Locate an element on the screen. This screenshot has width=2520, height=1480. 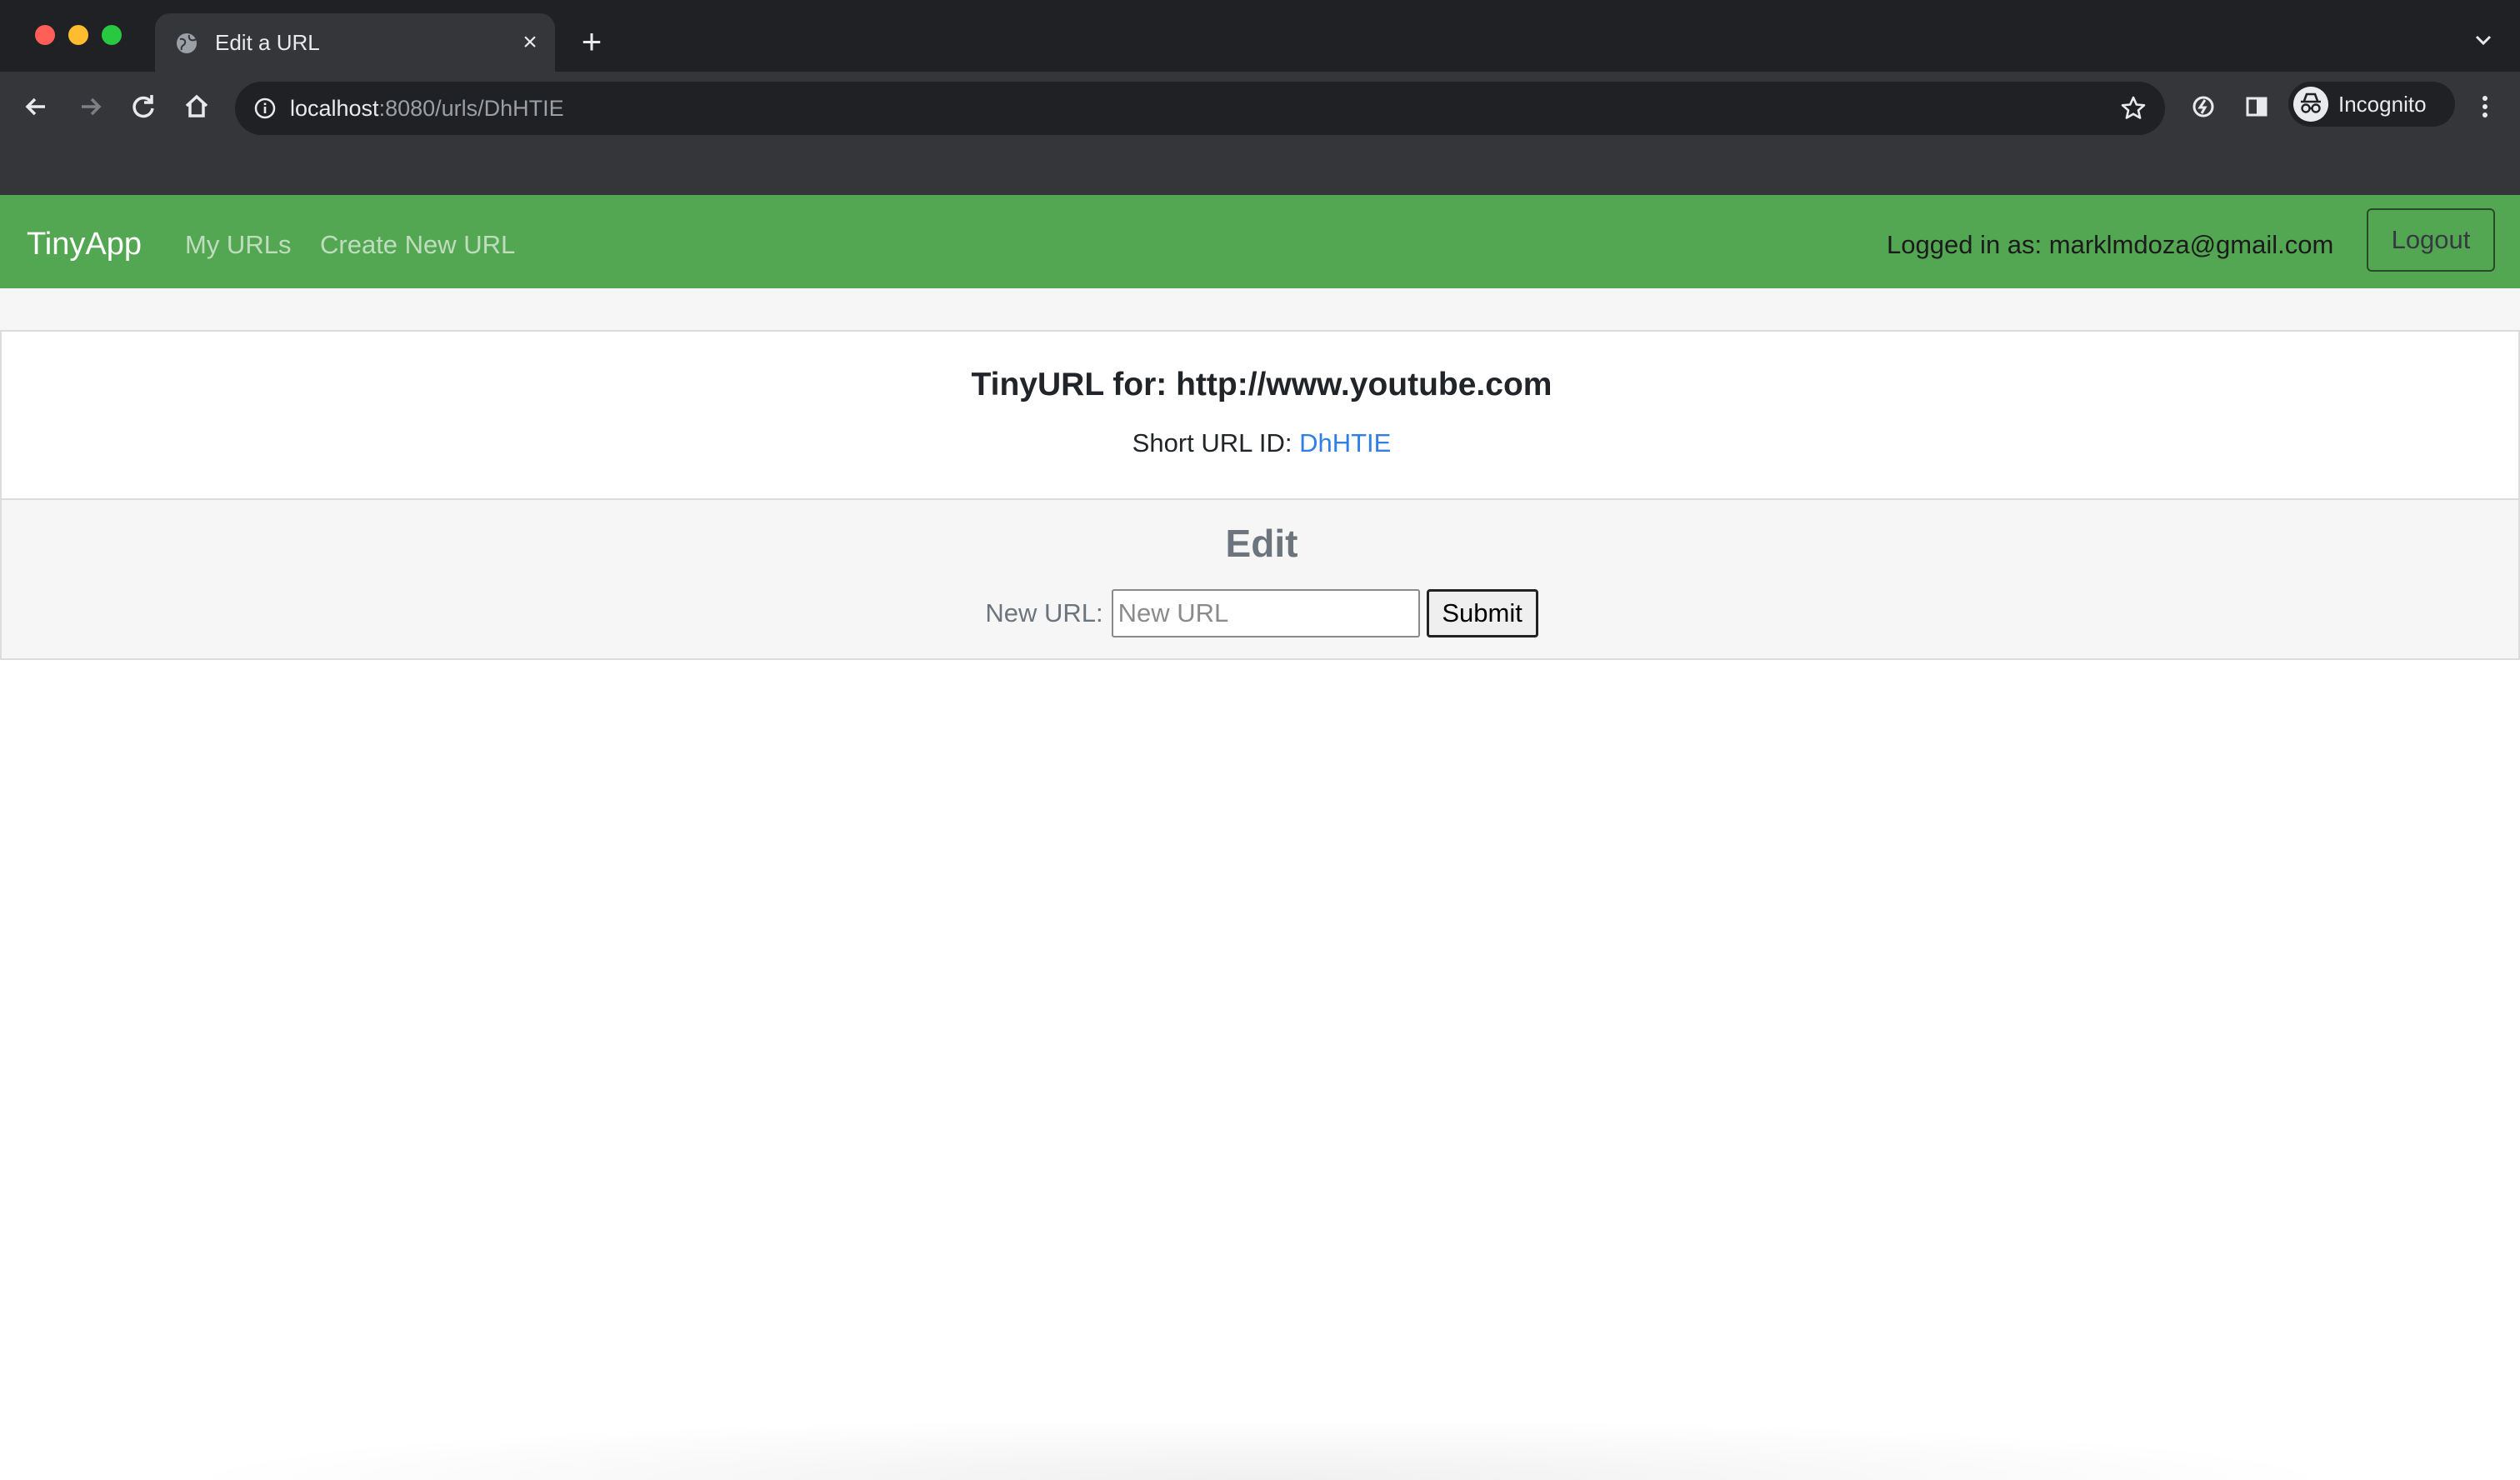
extensions-icon is located at coordinates (2203, 106).